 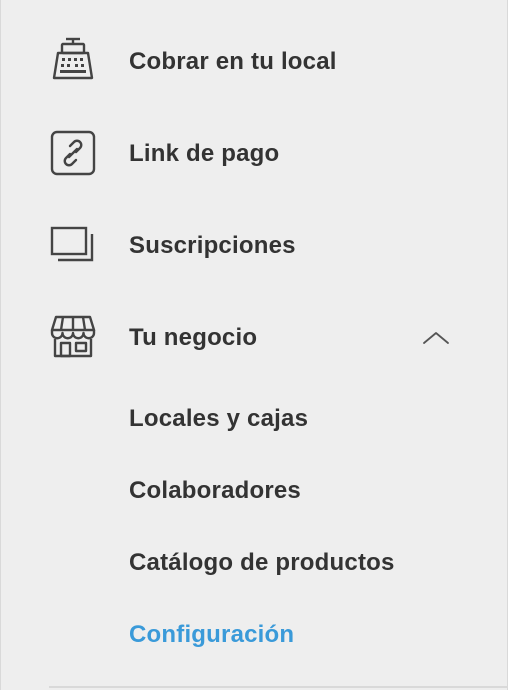 What do you see at coordinates (262, 563) in the screenshot?
I see `submenu-item-catalogo-de-productos: Catálogo de productos` at bounding box center [262, 563].